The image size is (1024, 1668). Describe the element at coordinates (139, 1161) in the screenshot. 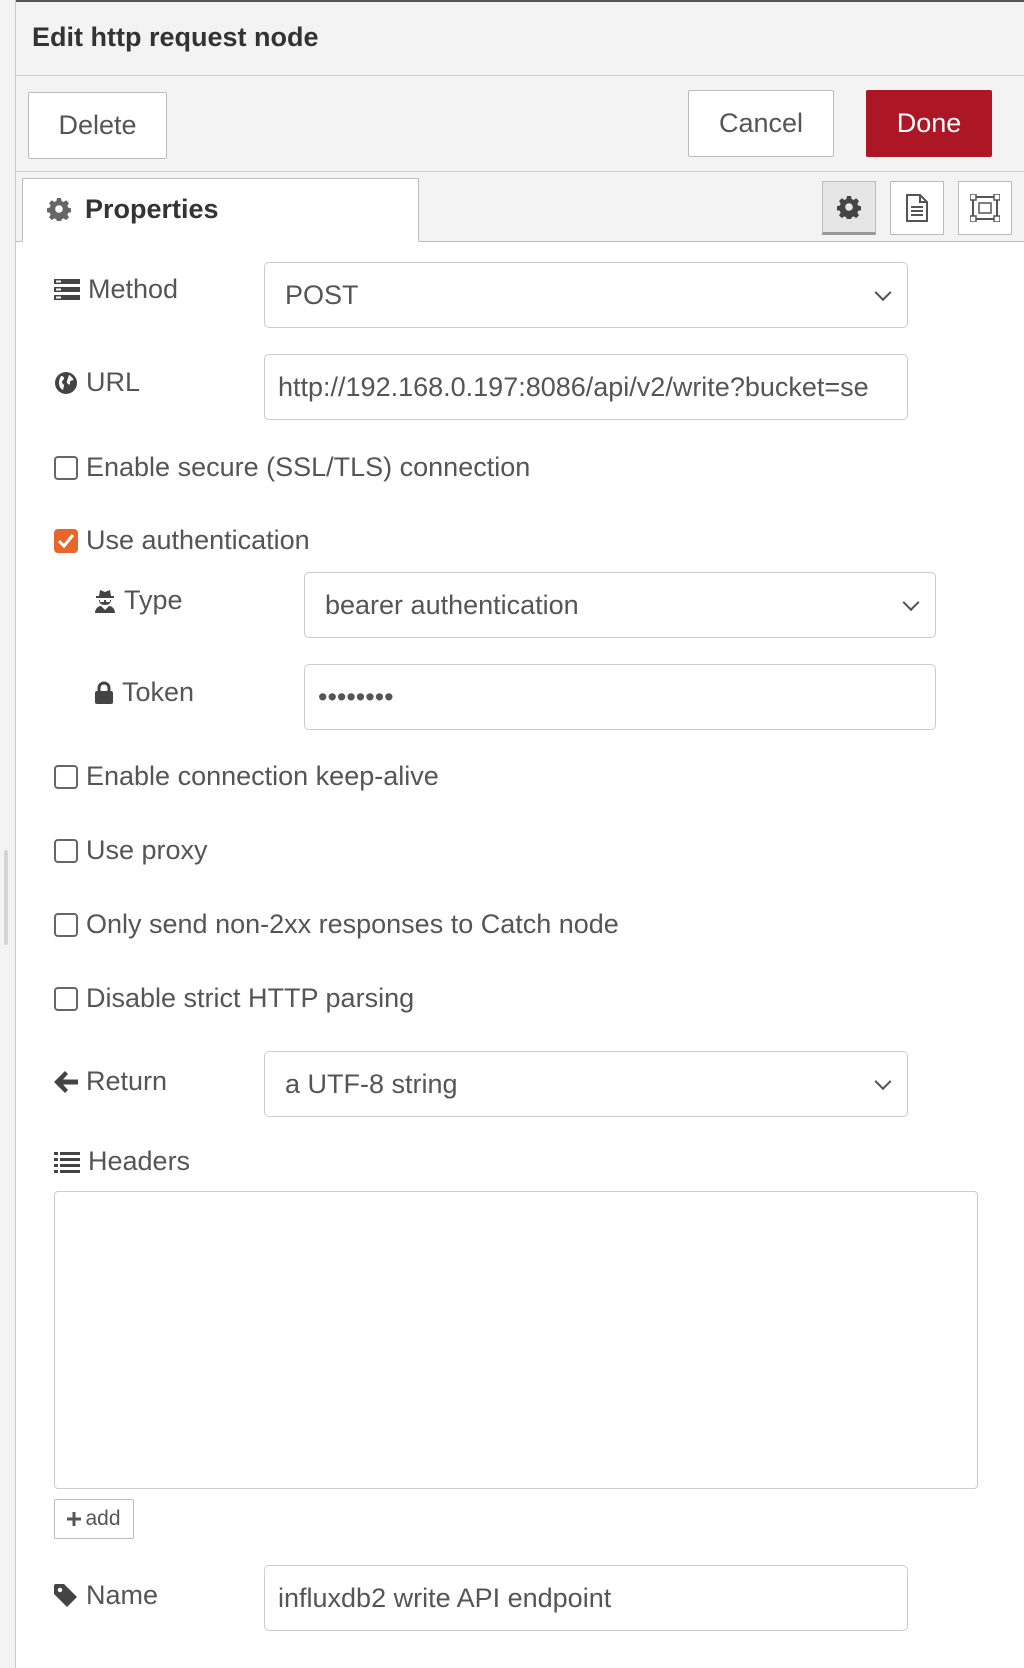

I see `headers-label: Headers` at that location.